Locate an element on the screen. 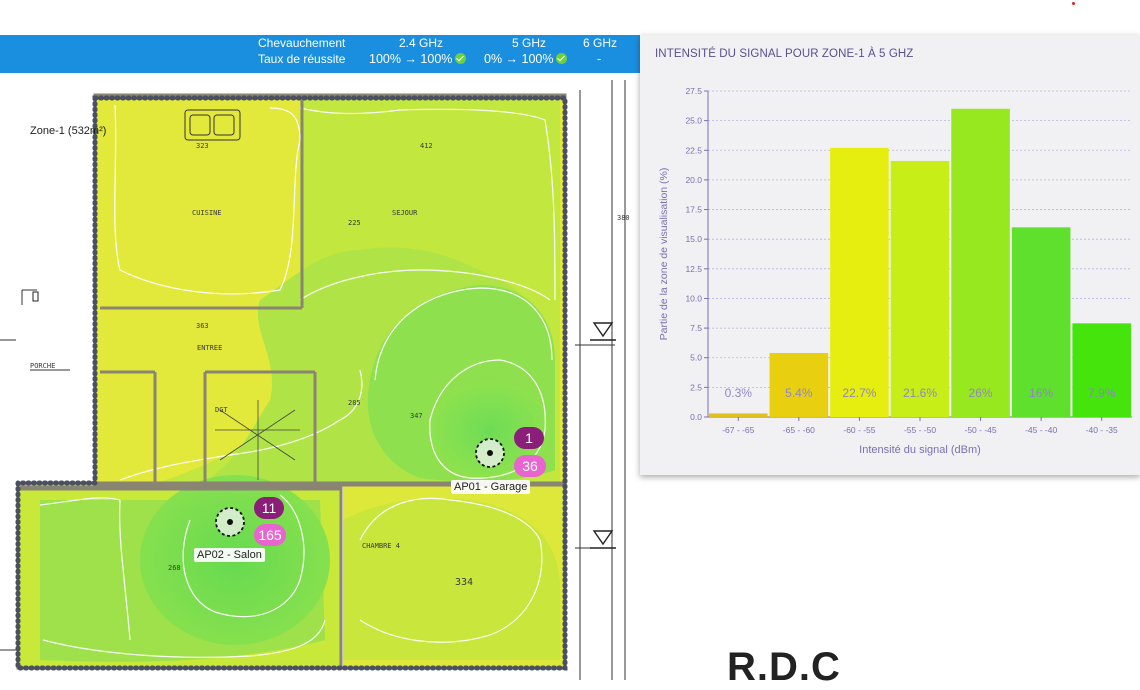 The height and width of the screenshot is (690, 1140). room-label: DGT is located at coordinates (221, 410).